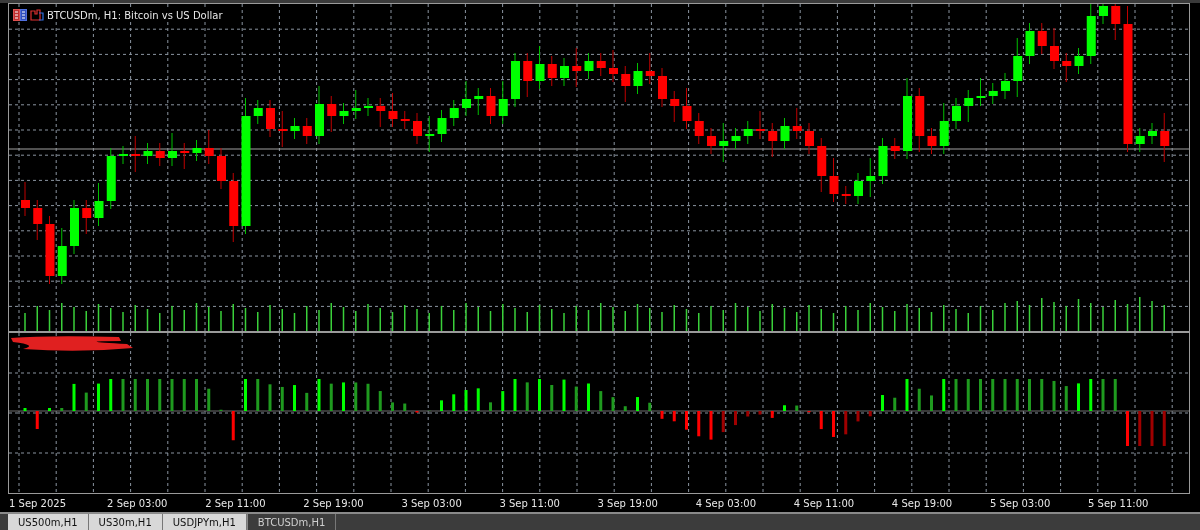  I want to click on time-axis-label: 2 Sep 03:00, so click(138, 503).